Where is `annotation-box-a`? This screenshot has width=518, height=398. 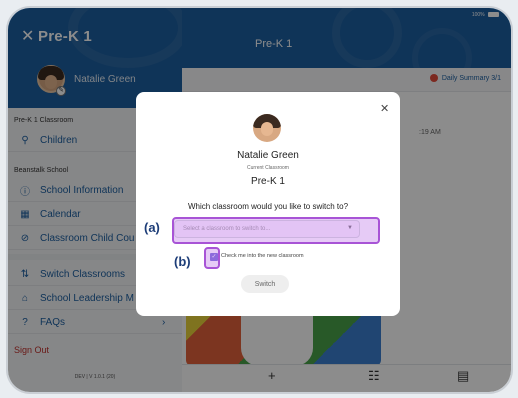
annotation-box-a is located at coordinates (276, 230).